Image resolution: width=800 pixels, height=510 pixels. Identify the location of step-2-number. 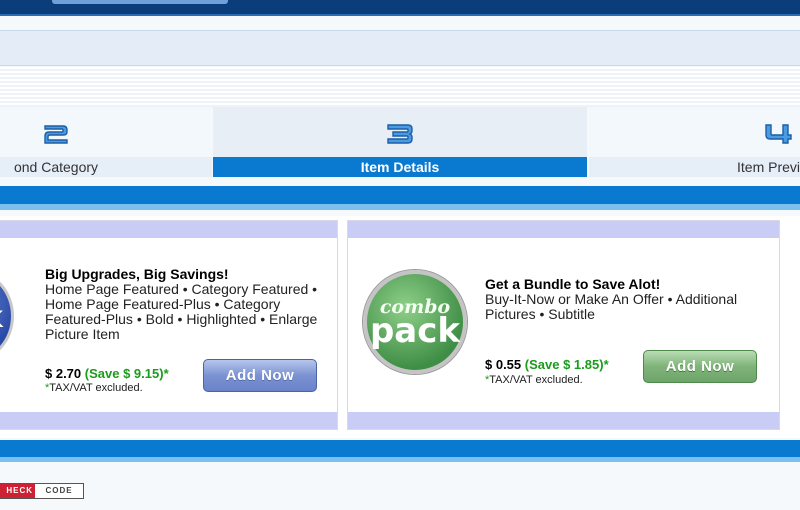
(106, 134).